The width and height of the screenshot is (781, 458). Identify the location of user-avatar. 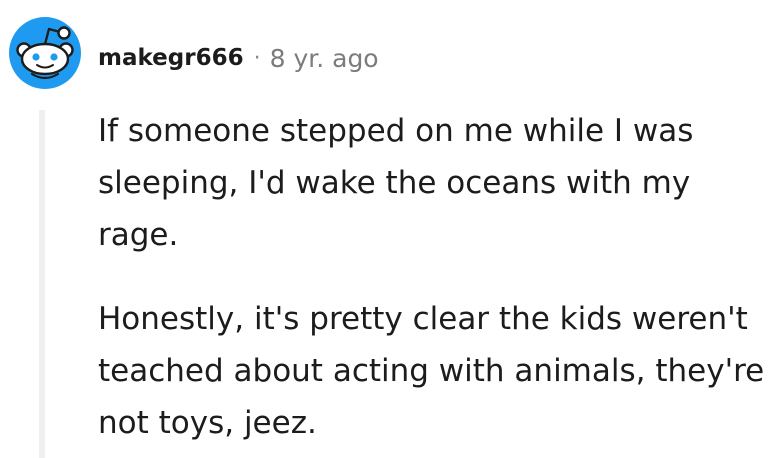
(45, 53).